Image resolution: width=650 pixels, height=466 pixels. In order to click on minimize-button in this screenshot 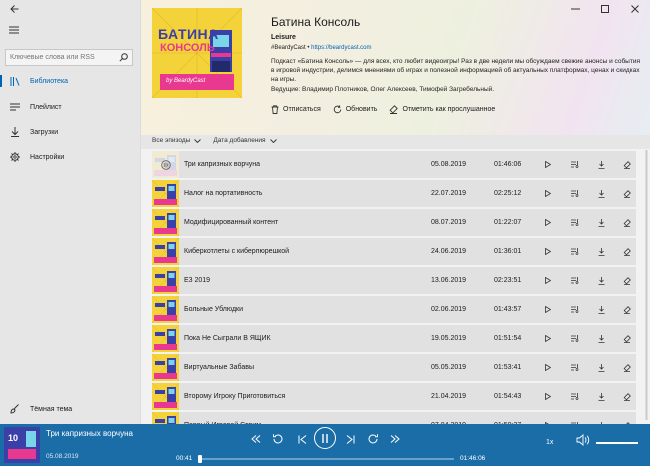, I will do `click(575, 8)`.